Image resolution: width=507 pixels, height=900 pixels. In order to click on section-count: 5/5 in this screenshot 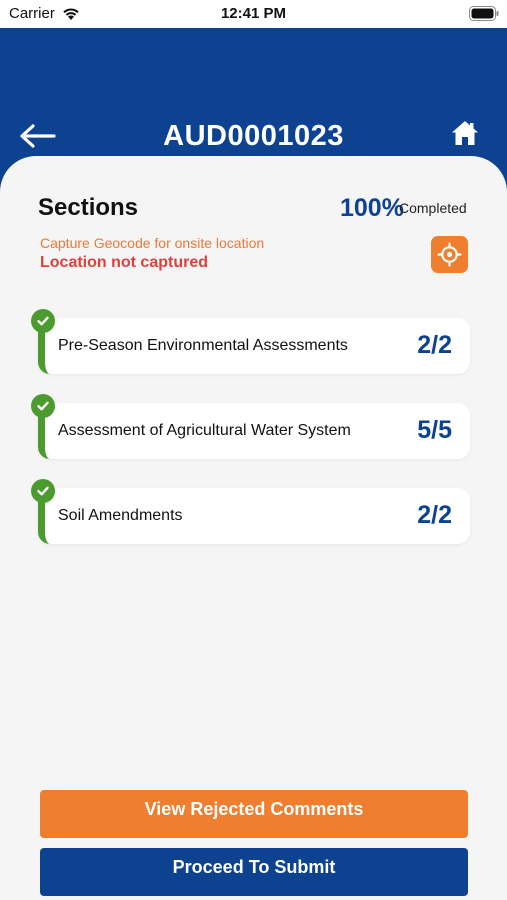, I will do `click(434, 430)`.